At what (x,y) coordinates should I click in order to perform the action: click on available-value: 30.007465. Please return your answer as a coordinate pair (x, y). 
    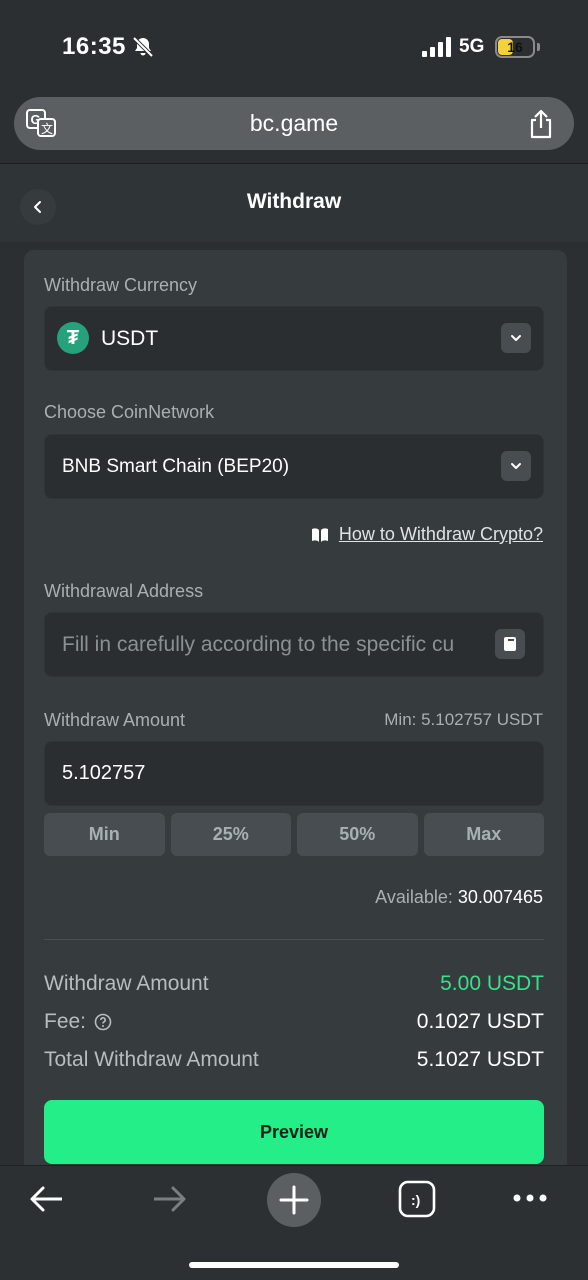
    Looking at the image, I should click on (500, 897).